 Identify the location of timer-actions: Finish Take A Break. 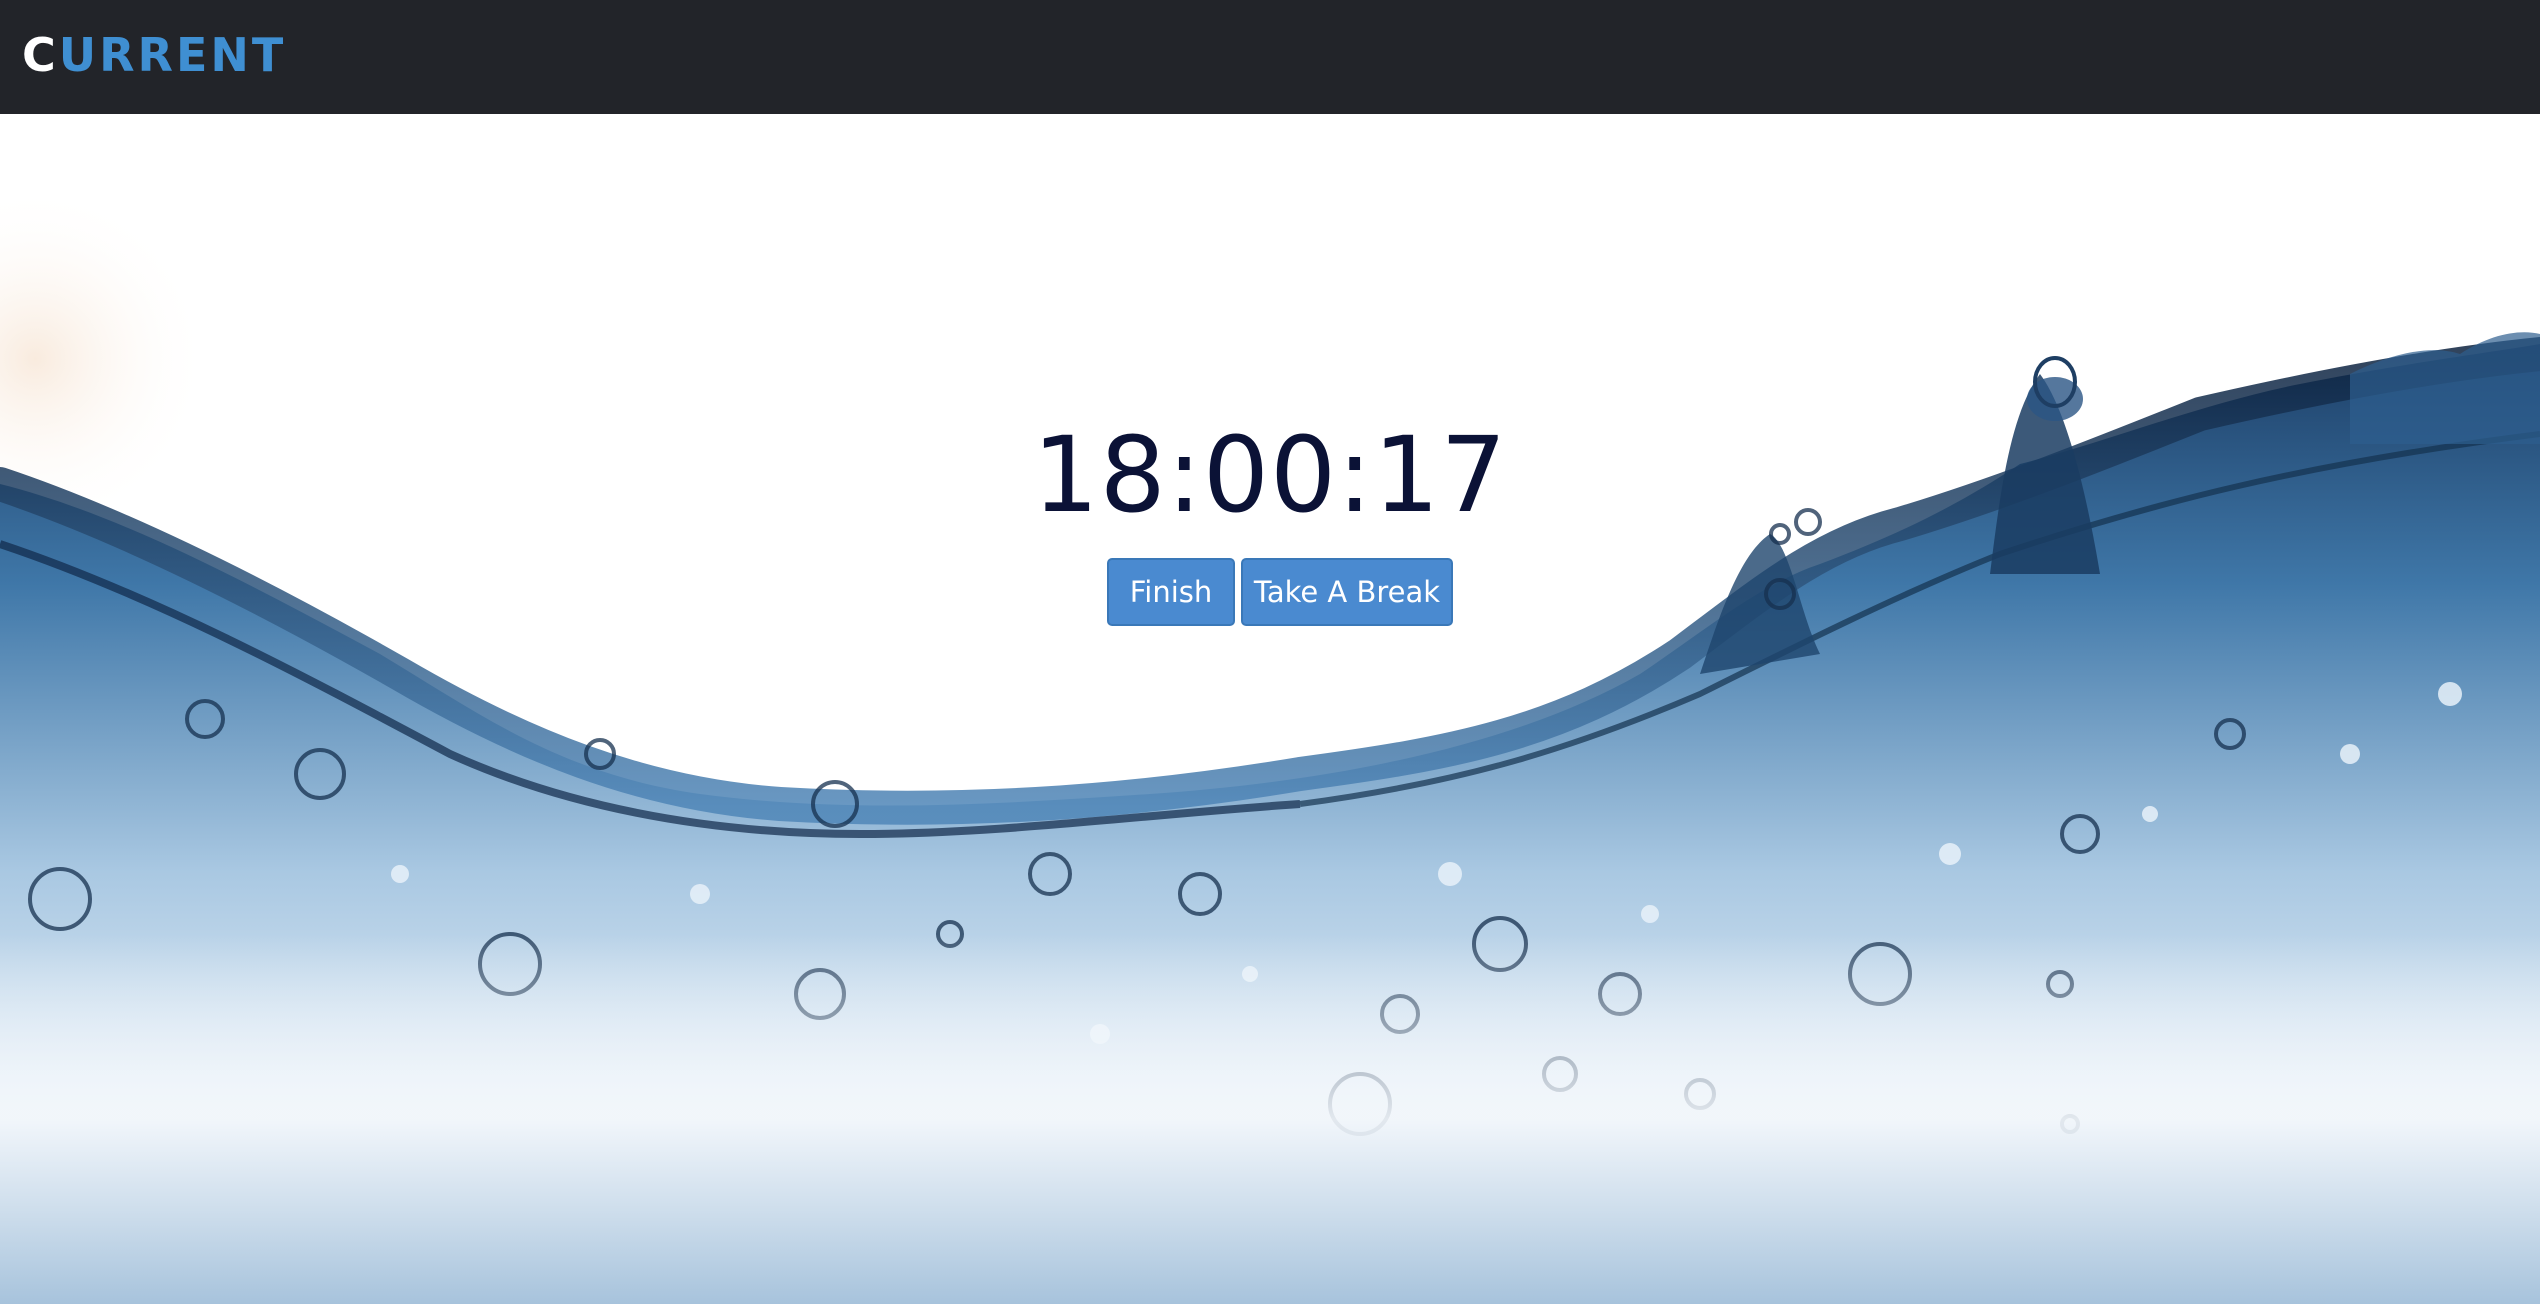
(1280, 592).